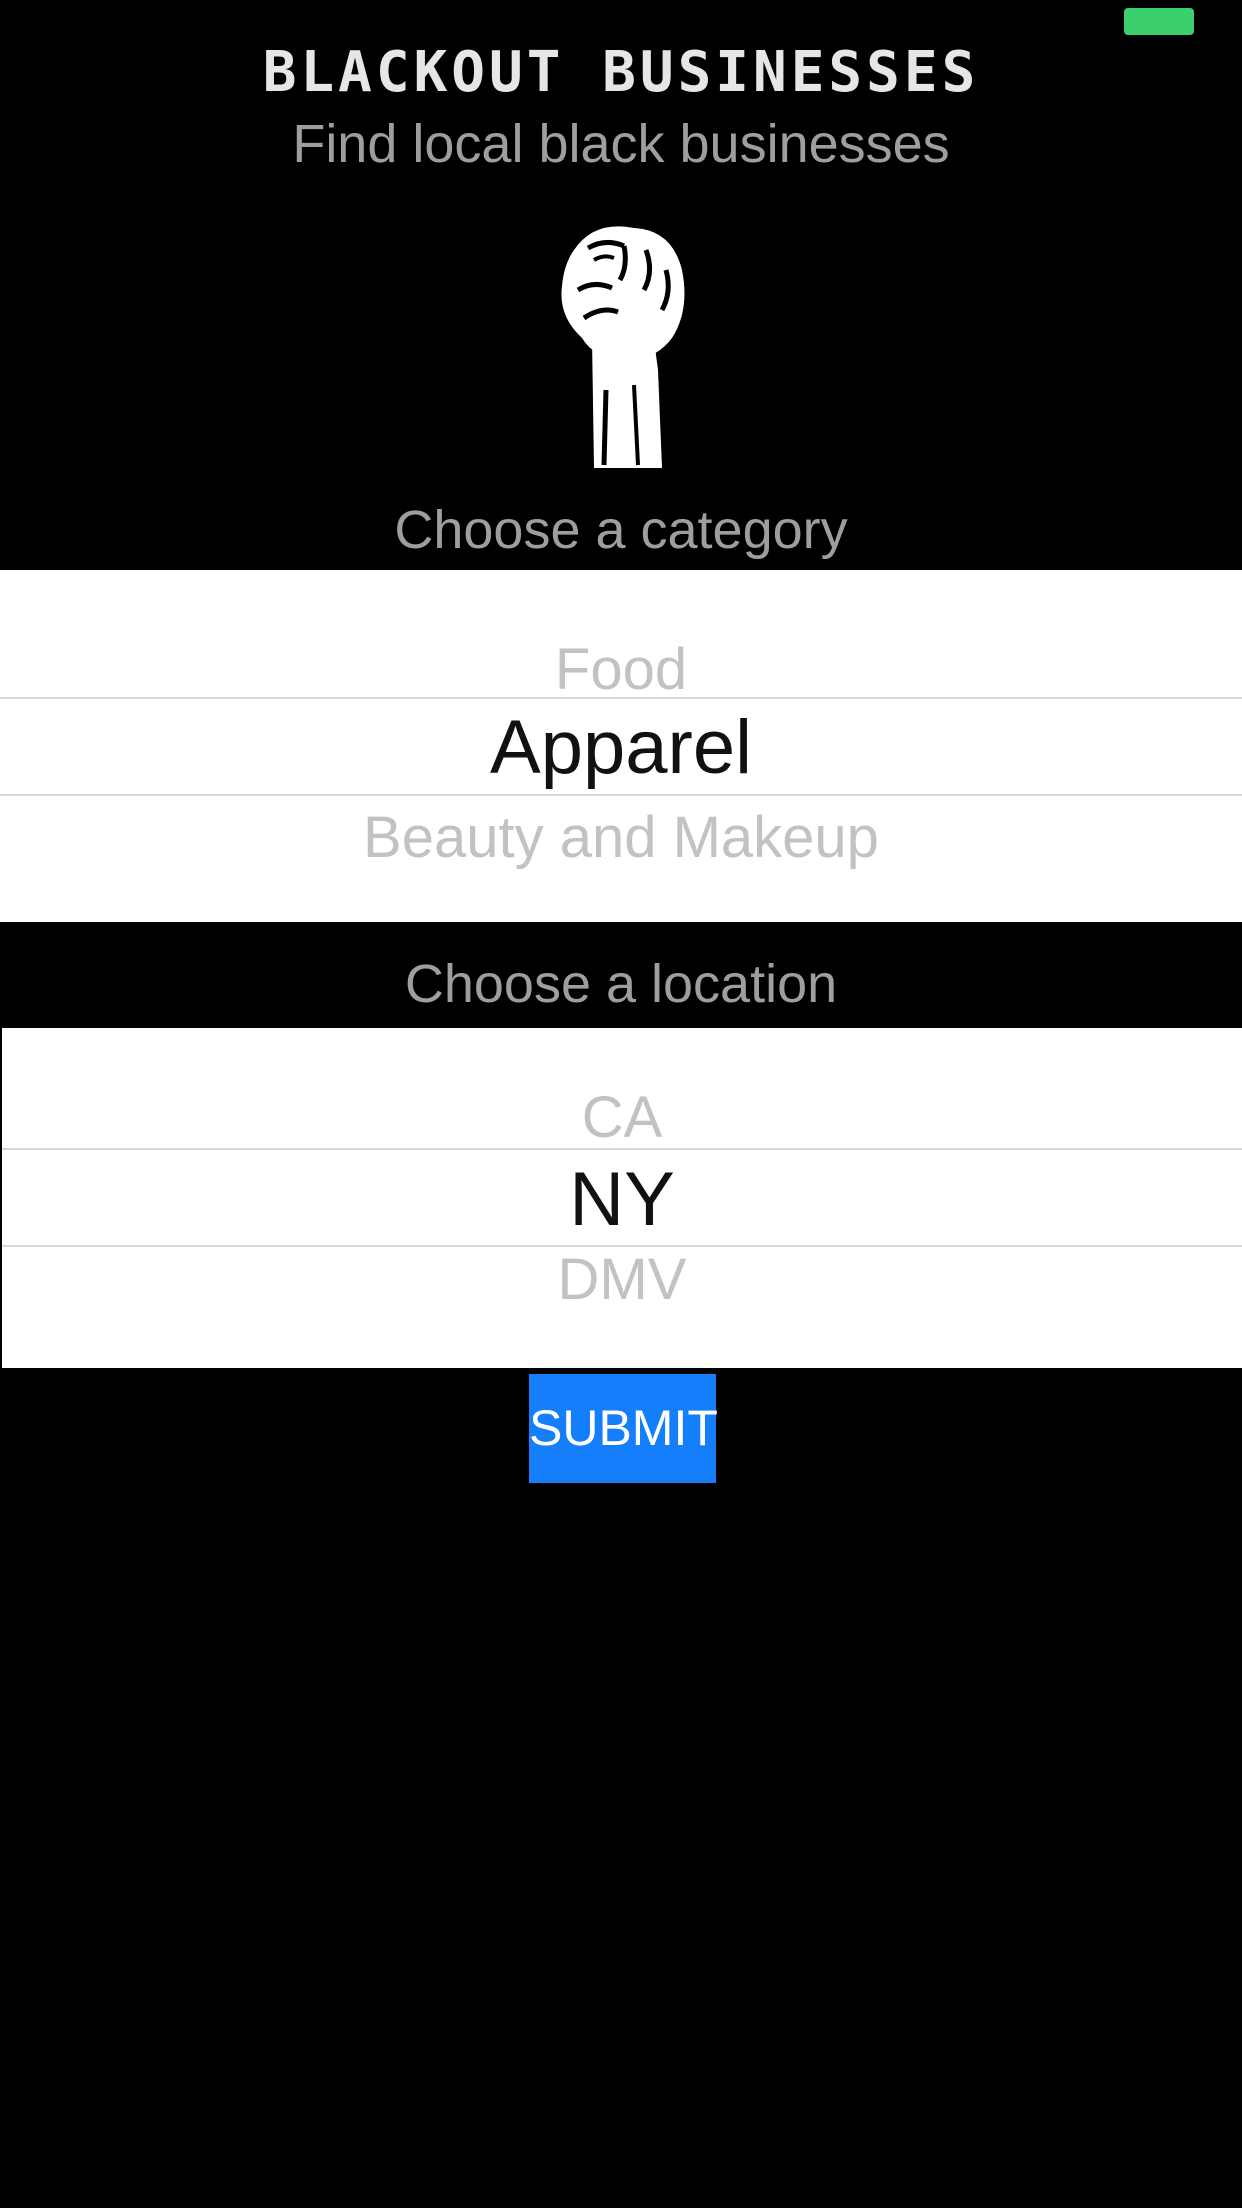 This screenshot has height=2208, width=1242. I want to click on battery-icon, so click(1159, 21).